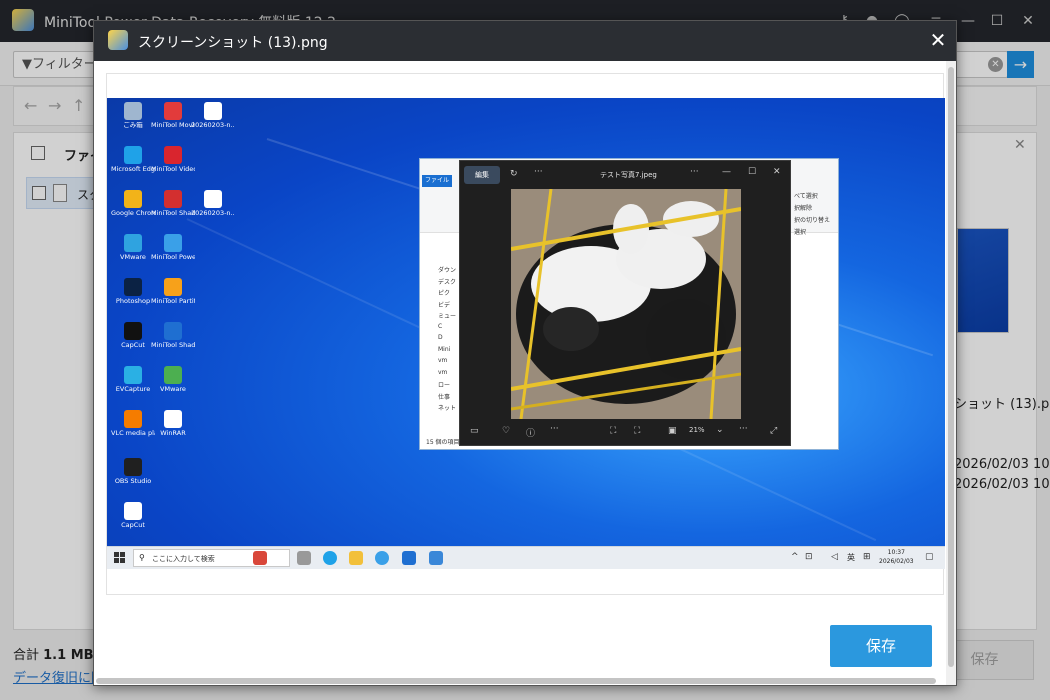 This screenshot has height=700, width=1050. I want to click on explorer-nav-item: 仕事, so click(444, 397).